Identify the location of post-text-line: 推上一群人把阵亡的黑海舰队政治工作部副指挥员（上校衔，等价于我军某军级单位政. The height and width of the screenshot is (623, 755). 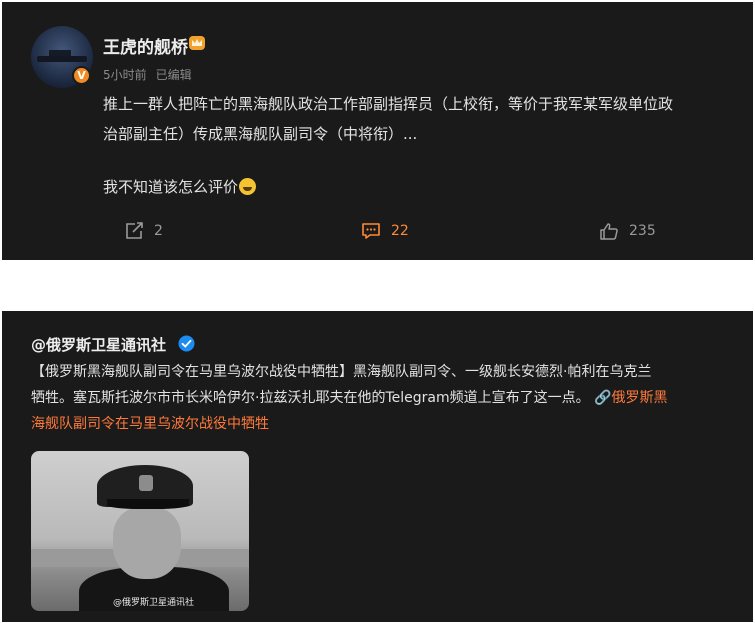
(388, 104).